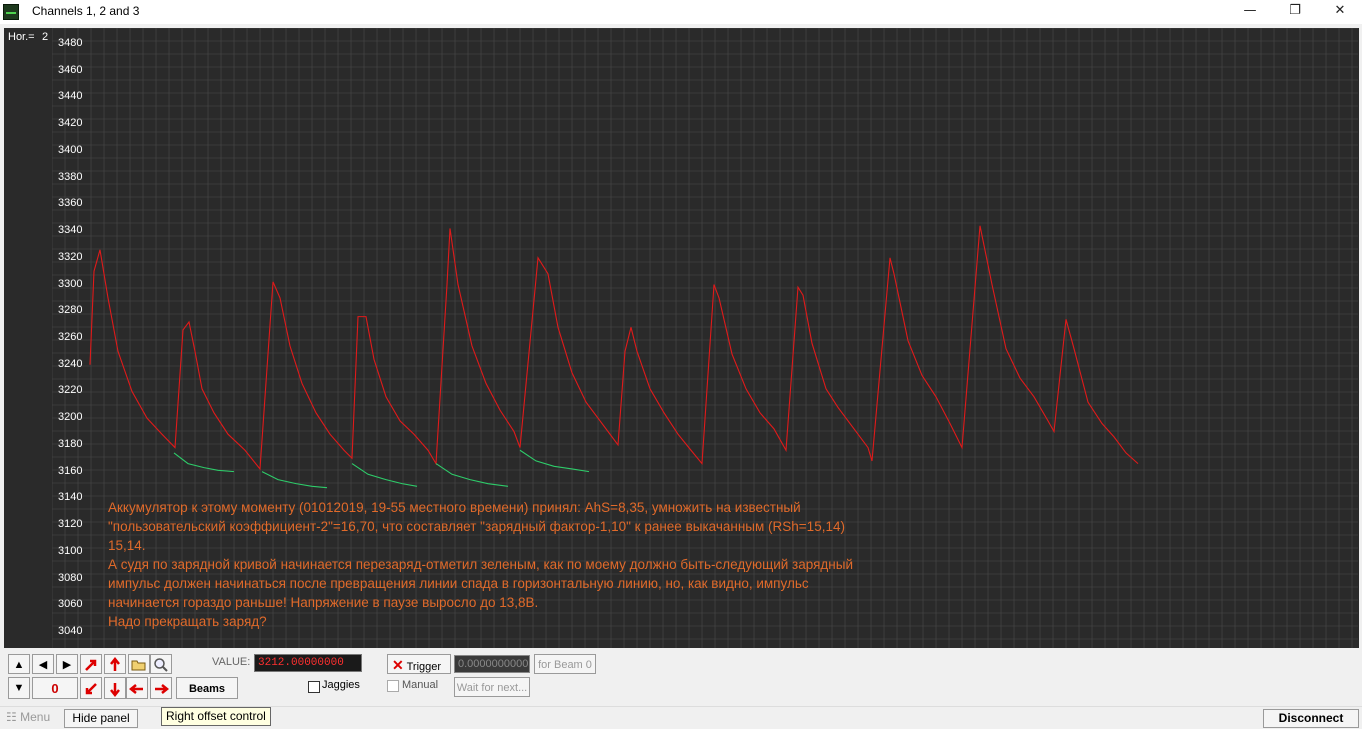  What do you see at coordinates (70, 550) in the screenshot?
I see `y-tick-label: 3100` at bounding box center [70, 550].